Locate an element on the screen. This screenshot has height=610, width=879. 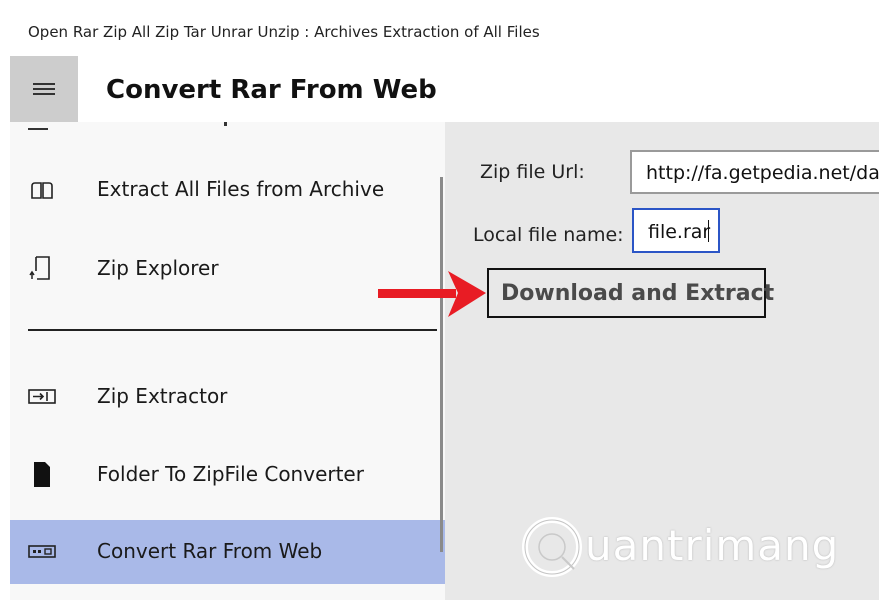
hamburger-menu-button is located at coordinates (44, 89).